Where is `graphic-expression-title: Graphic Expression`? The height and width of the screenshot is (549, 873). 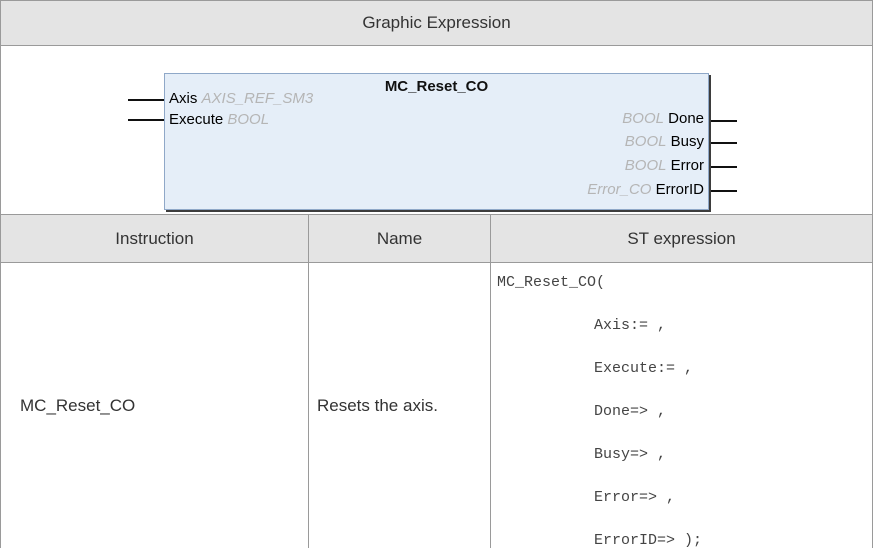
graphic-expression-title: Graphic Expression is located at coordinates (436, 22).